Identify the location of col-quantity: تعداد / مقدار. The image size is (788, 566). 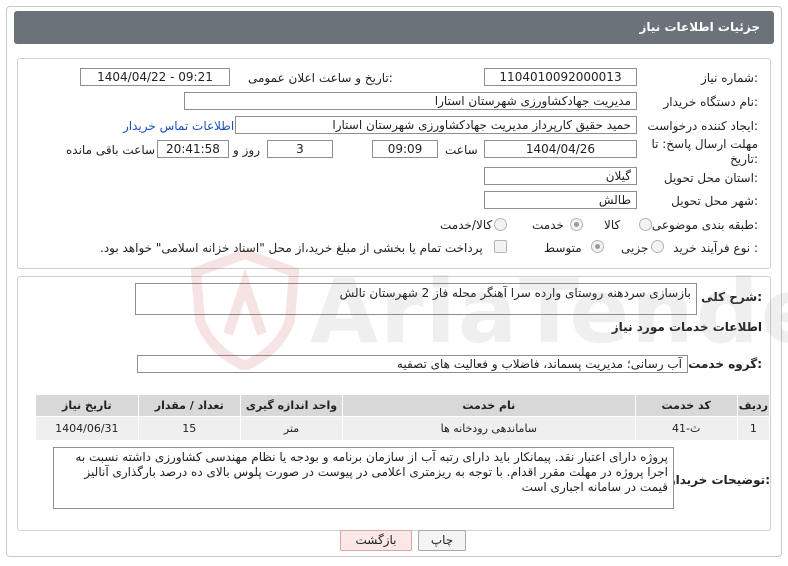
(189, 405).